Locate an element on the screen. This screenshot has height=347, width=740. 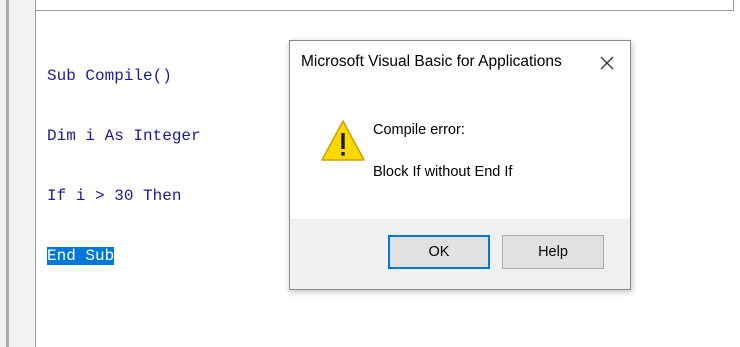
code-line: Dim i As Integer is located at coordinates (124, 136).